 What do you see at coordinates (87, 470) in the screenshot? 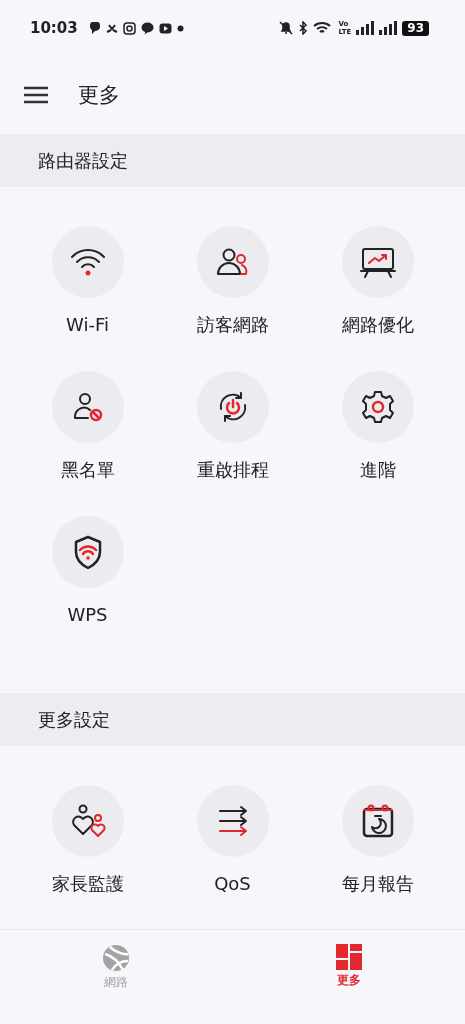
I see `item-label: 黑名單` at bounding box center [87, 470].